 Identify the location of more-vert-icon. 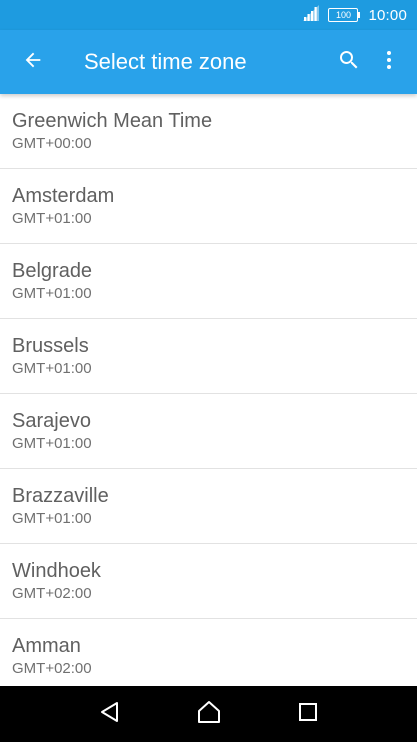
(389, 62).